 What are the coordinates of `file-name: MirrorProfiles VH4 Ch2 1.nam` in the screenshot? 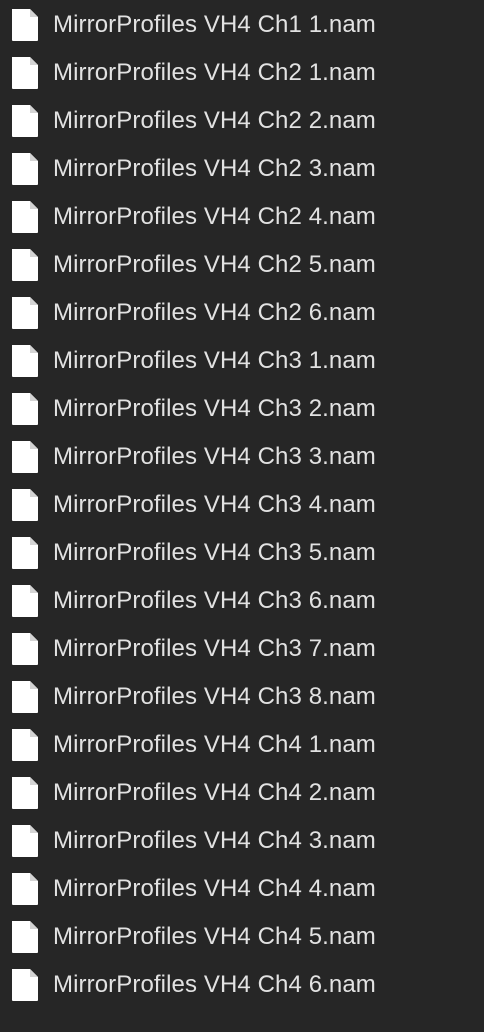 It's located at (214, 72).